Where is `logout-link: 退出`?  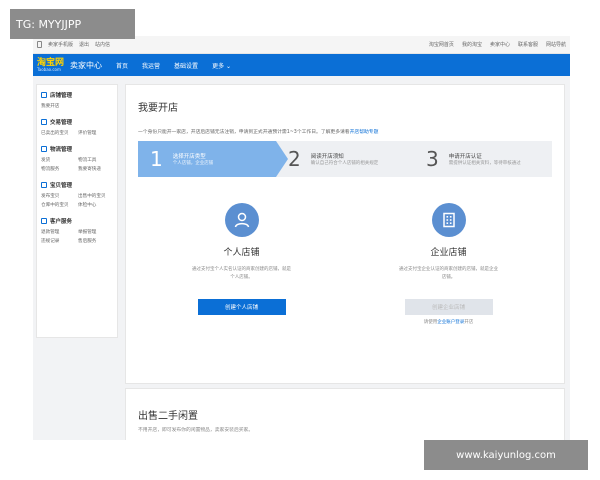 logout-link: 退出 is located at coordinates (84, 44).